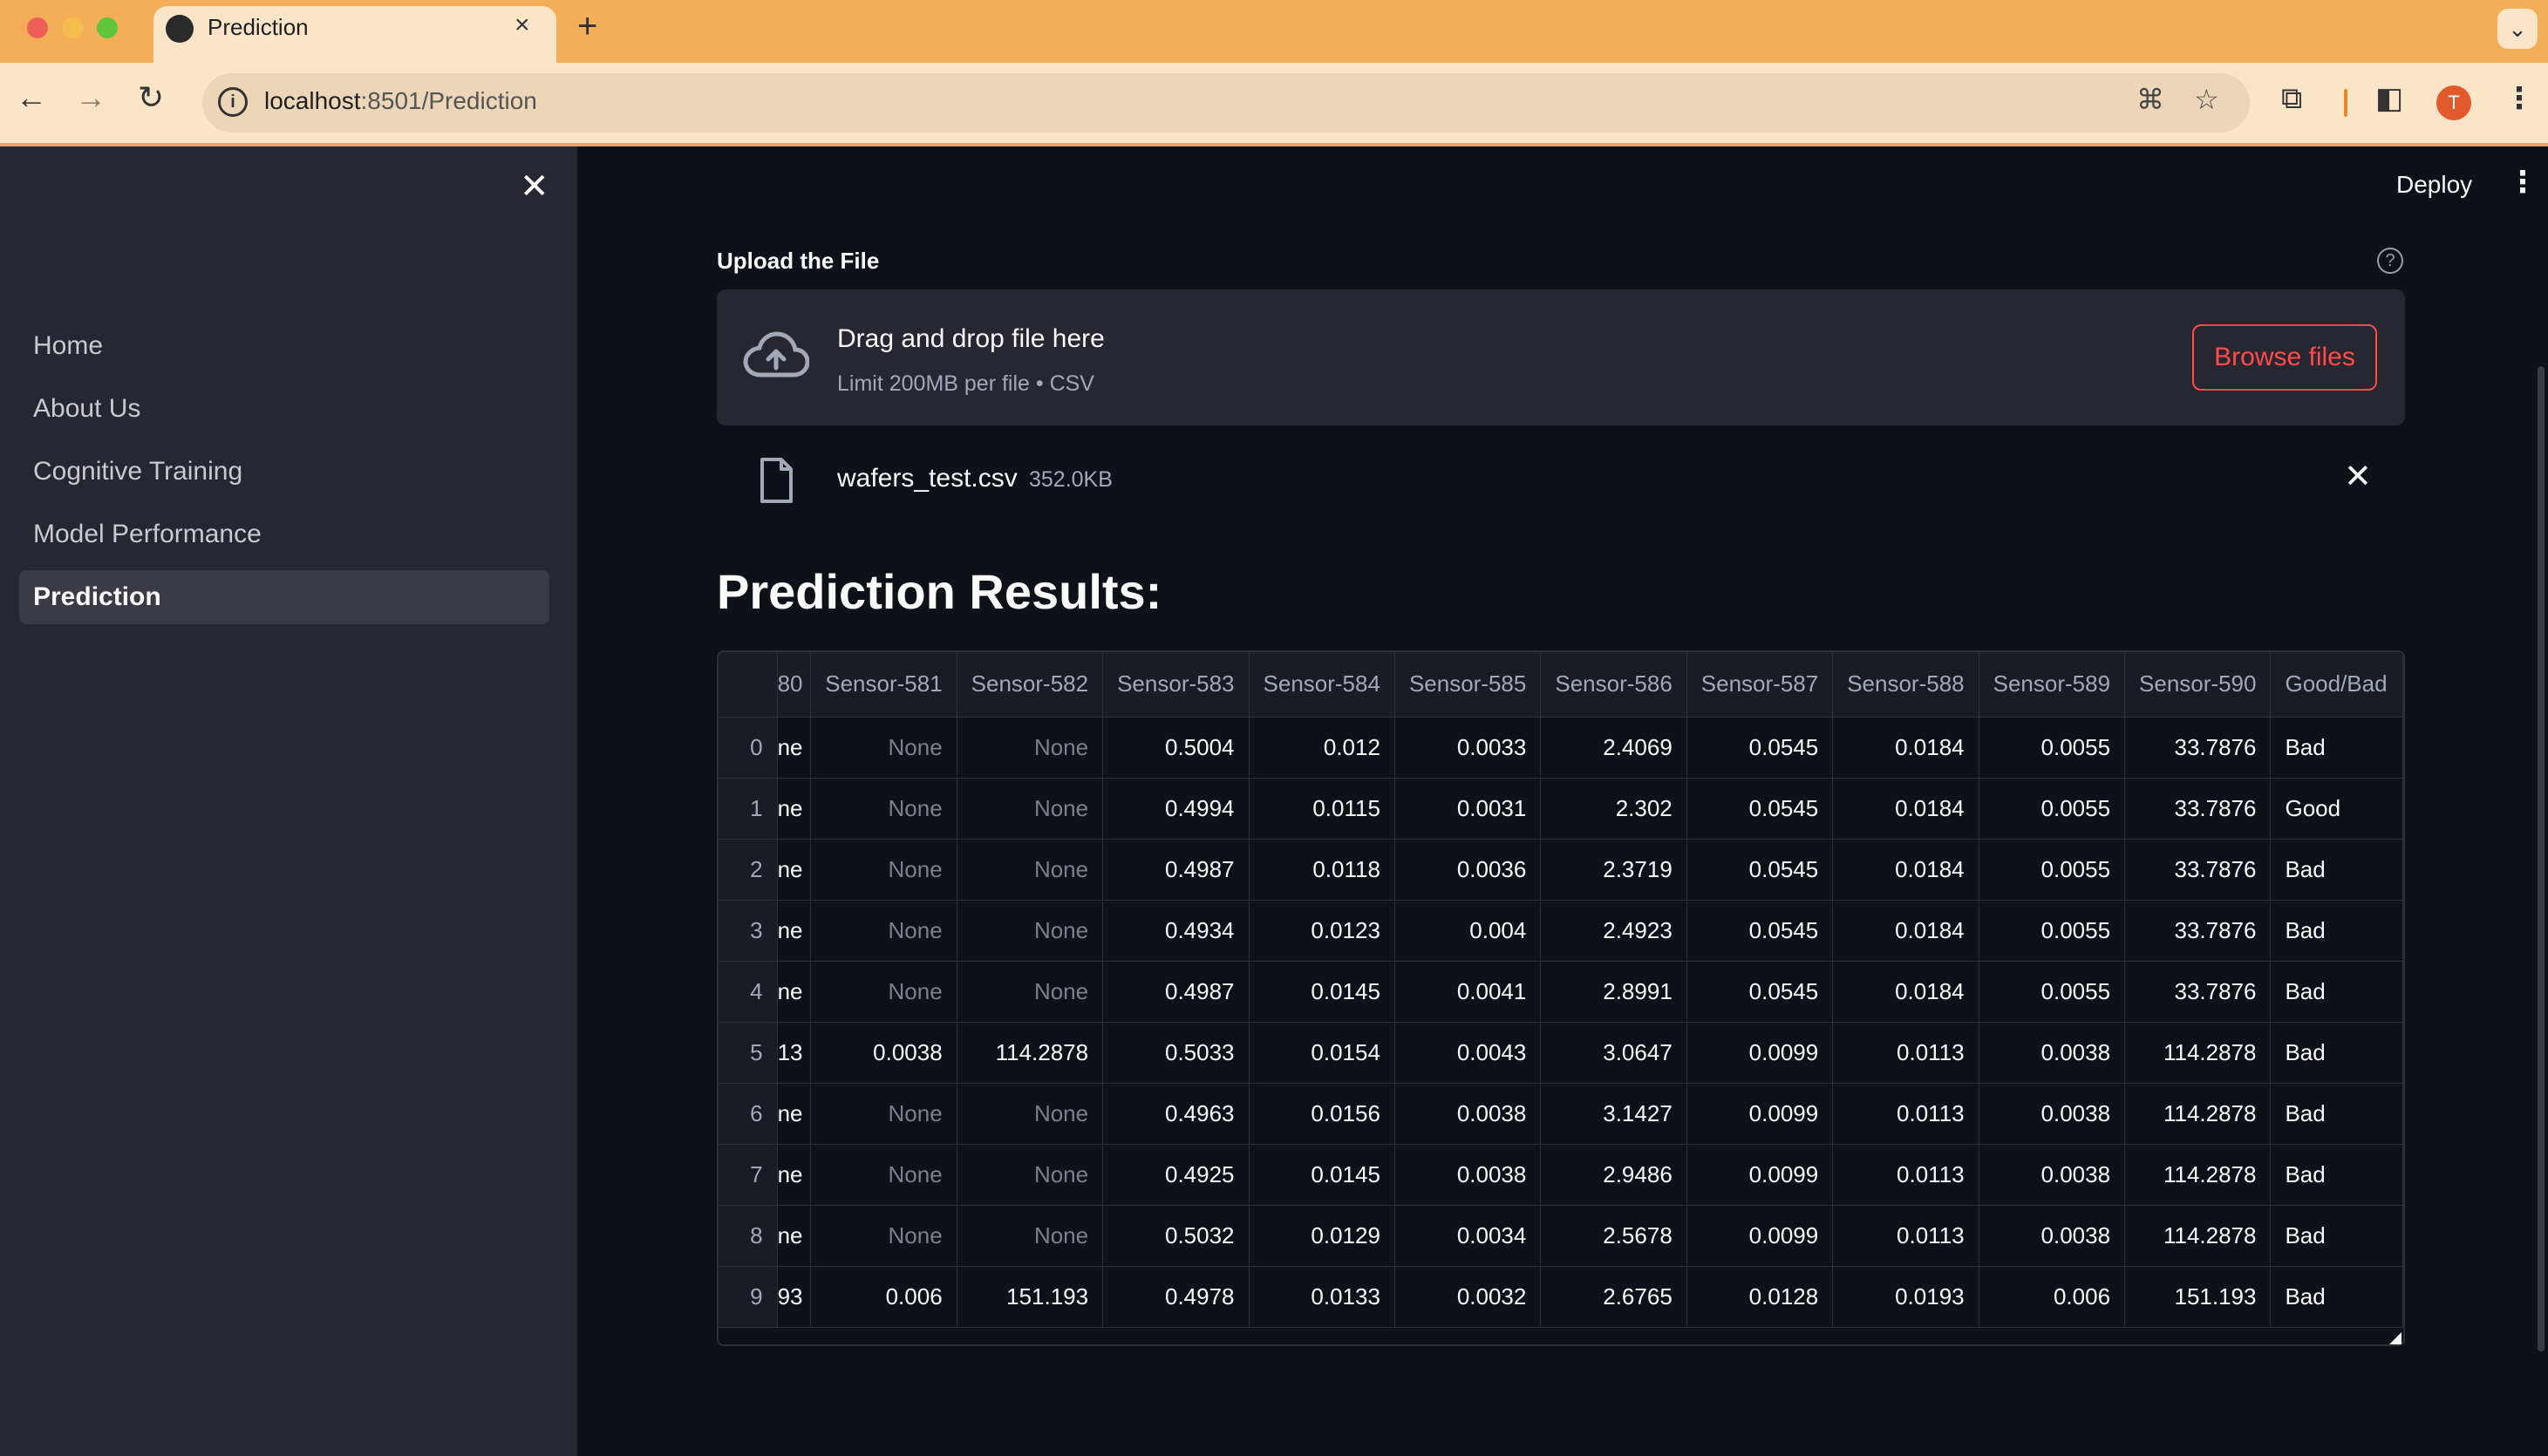  What do you see at coordinates (748, 748) in the screenshot?
I see `row-index: 0` at bounding box center [748, 748].